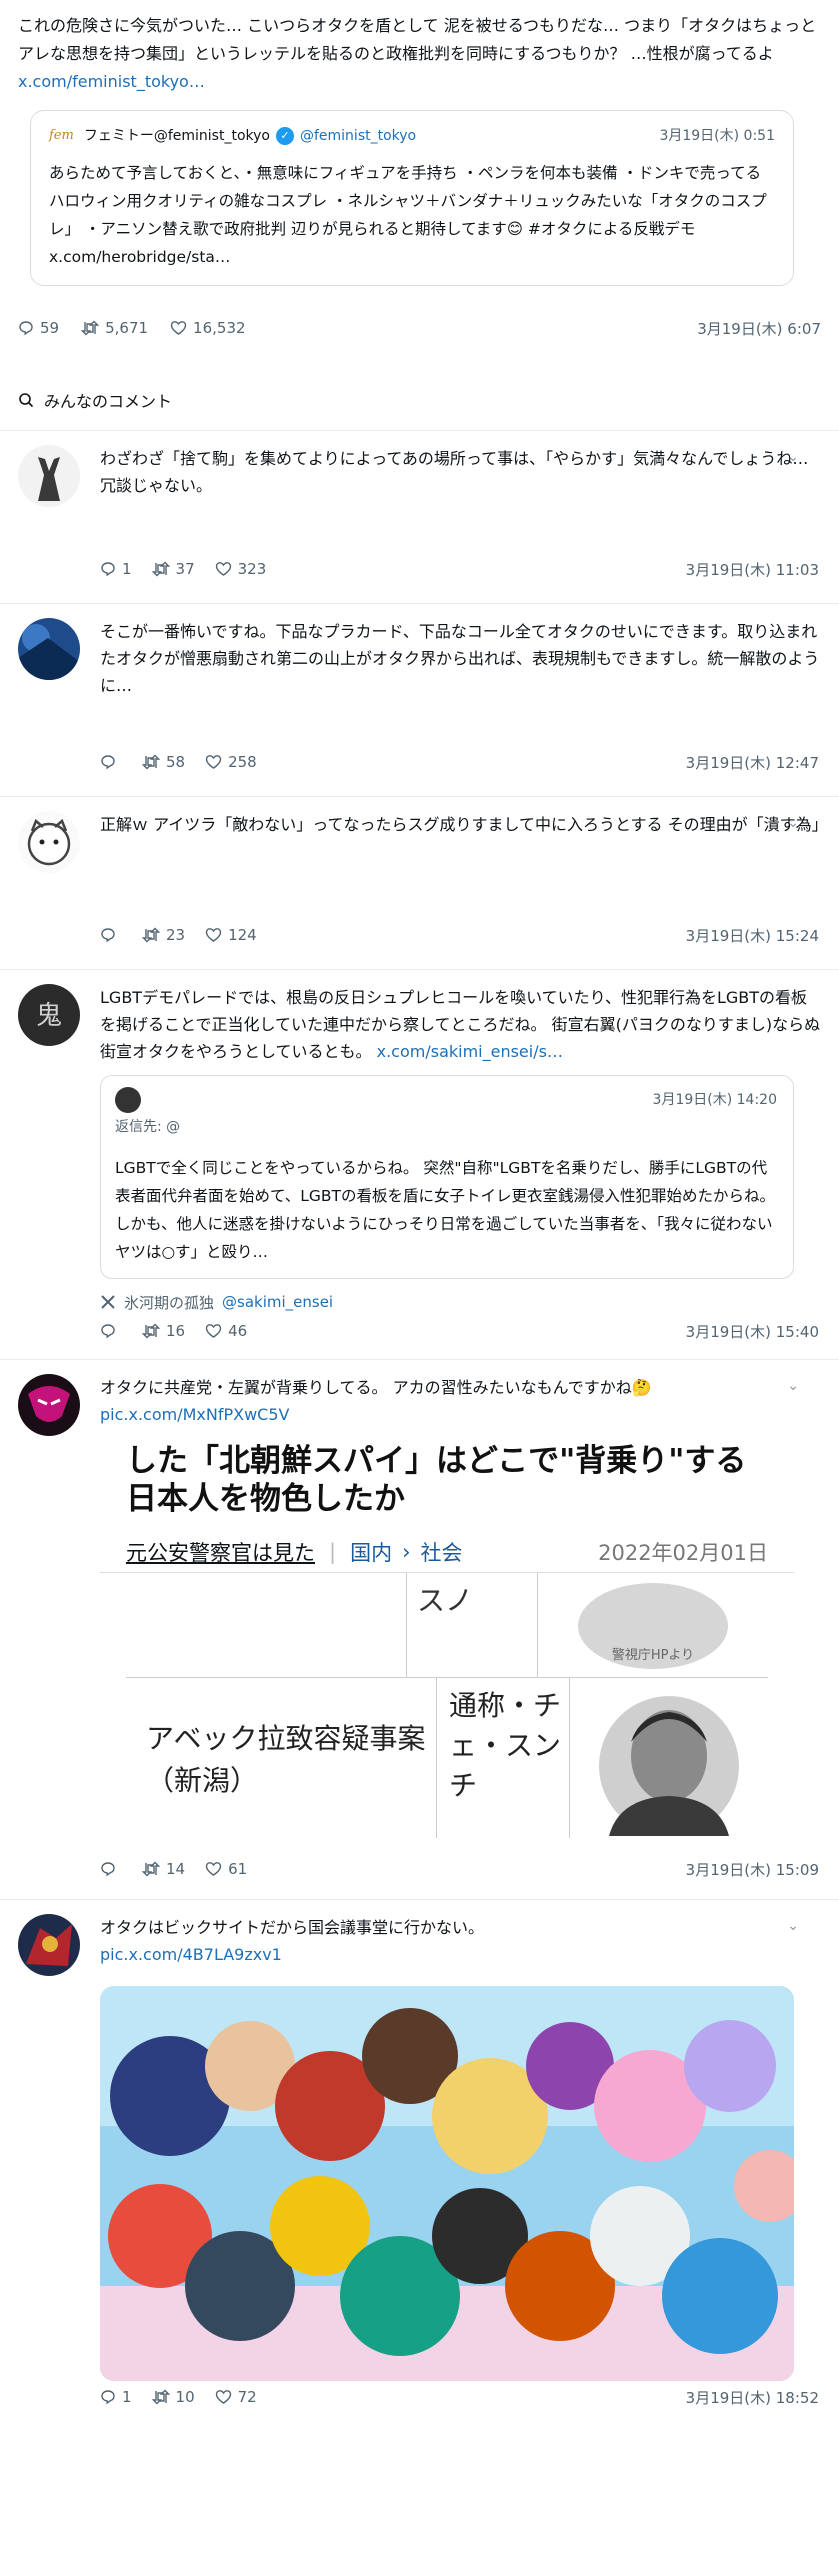 This screenshot has width=839, height=2569. What do you see at coordinates (759, 328) in the screenshot?
I see `top-post-time: 3月19日(木) 6:07` at bounding box center [759, 328].